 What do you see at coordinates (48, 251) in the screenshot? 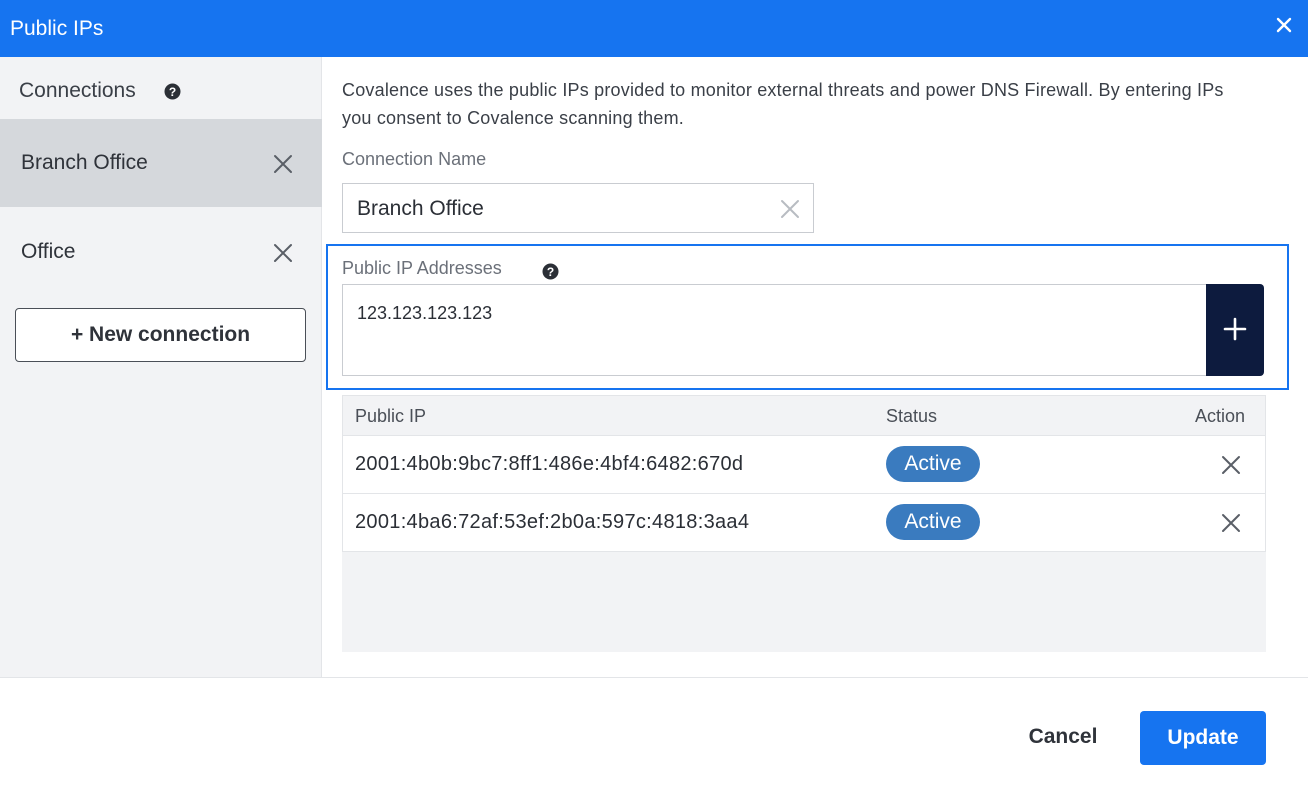
I see `sidebar-item-label: Office` at bounding box center [48, 251].